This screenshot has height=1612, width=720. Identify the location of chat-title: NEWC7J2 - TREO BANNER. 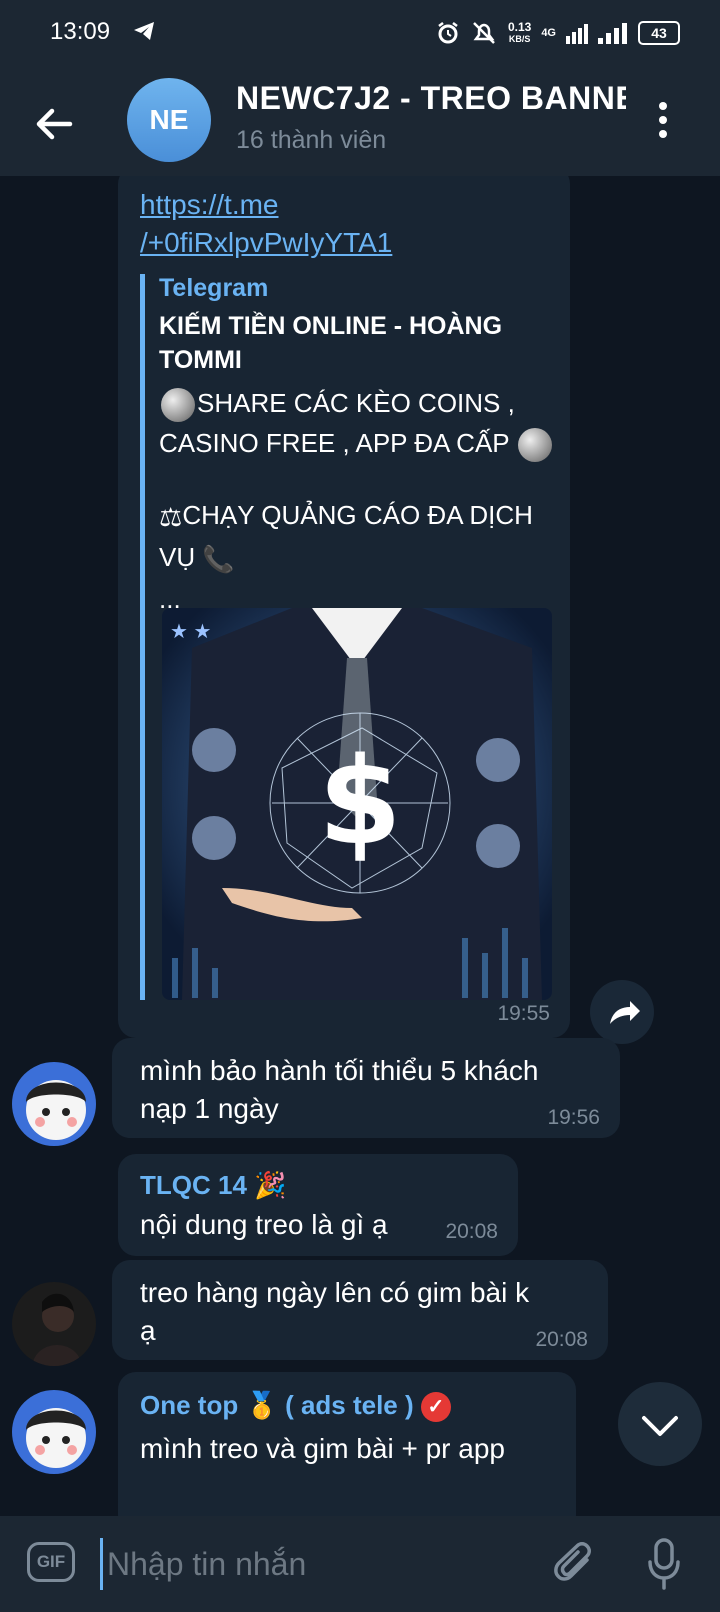
(431, 98).